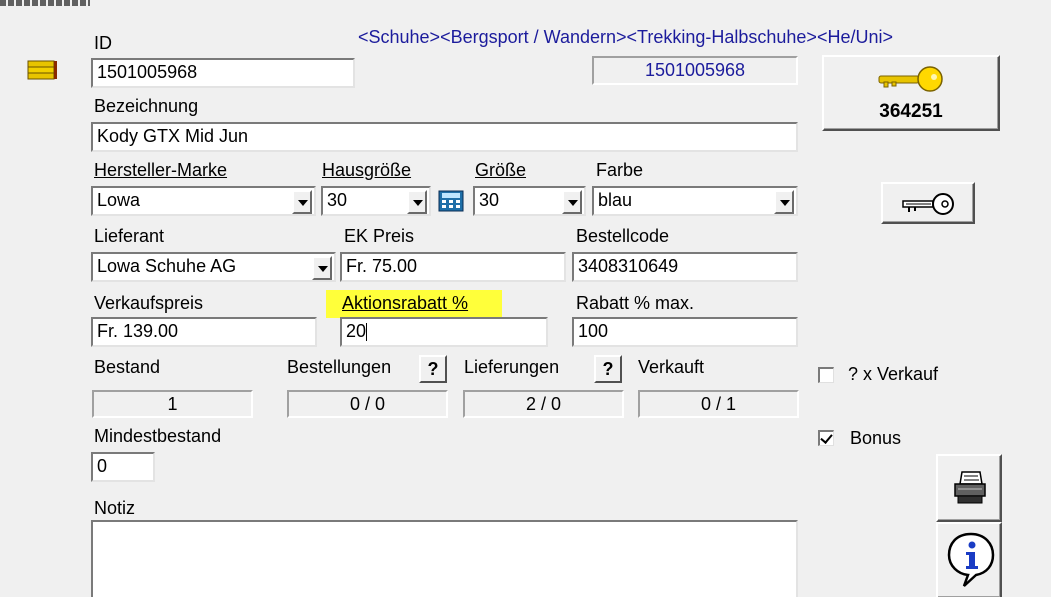  I want to click on lieferant-label: Lieferant, so click(129, 236).